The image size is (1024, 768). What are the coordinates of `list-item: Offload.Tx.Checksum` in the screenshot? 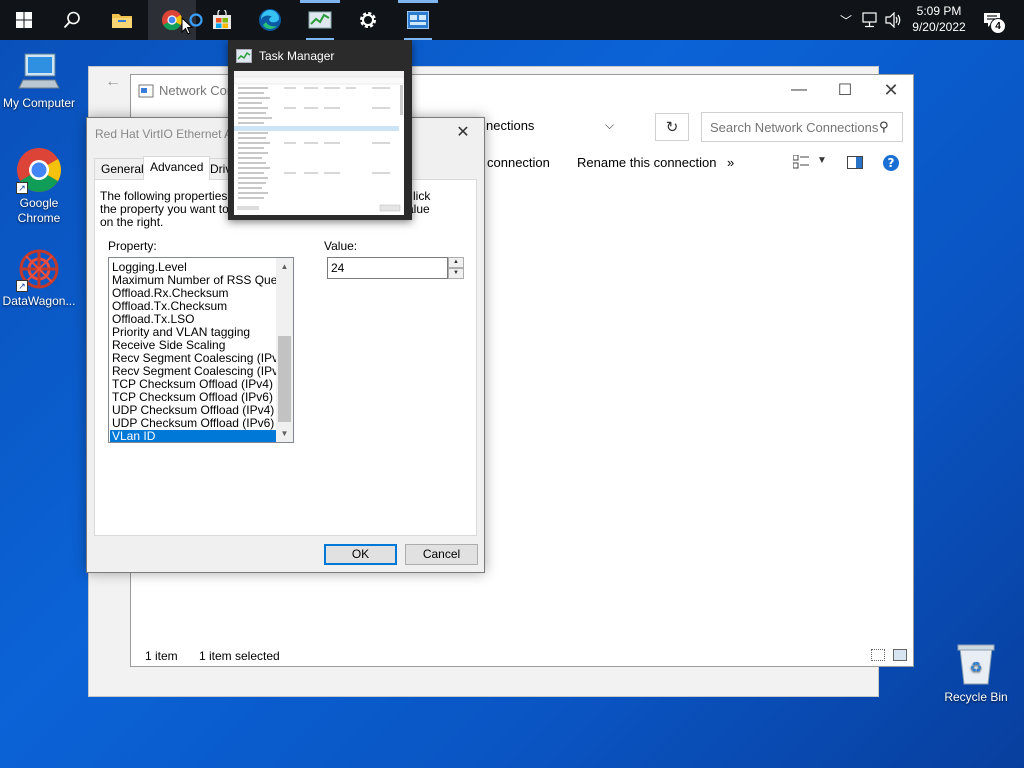 It's located at (193, 306).